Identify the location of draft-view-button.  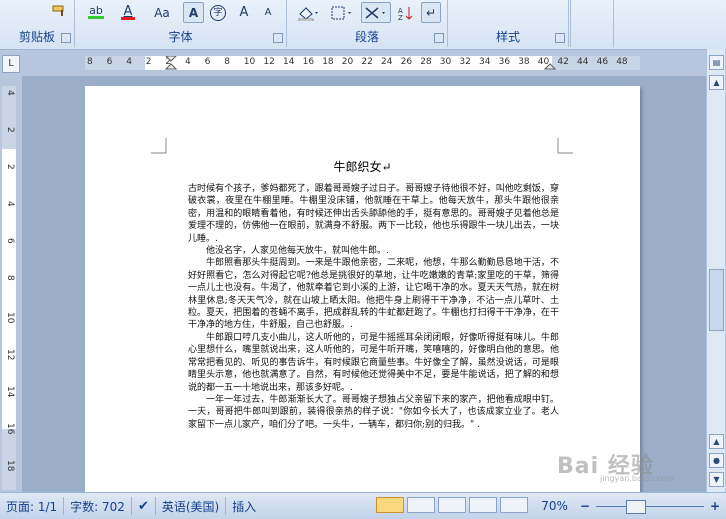
(514, 504).